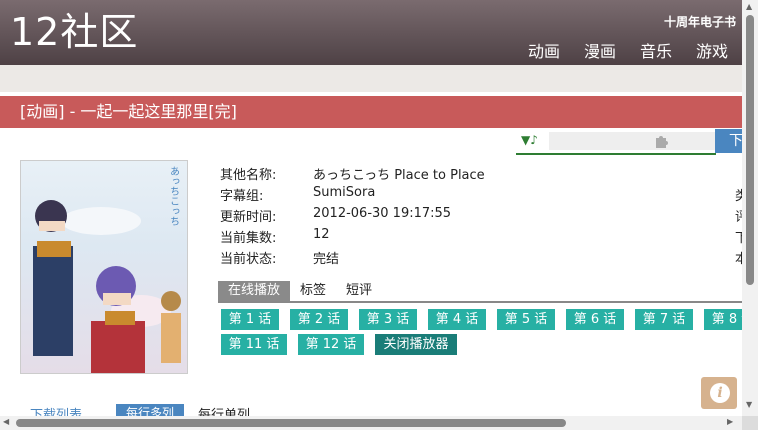 This screenshot has width=758, height=430. Describe the element at coordinates (254, 291) in the screenshot. I see `tab-online-play: 在线播放` at that location.